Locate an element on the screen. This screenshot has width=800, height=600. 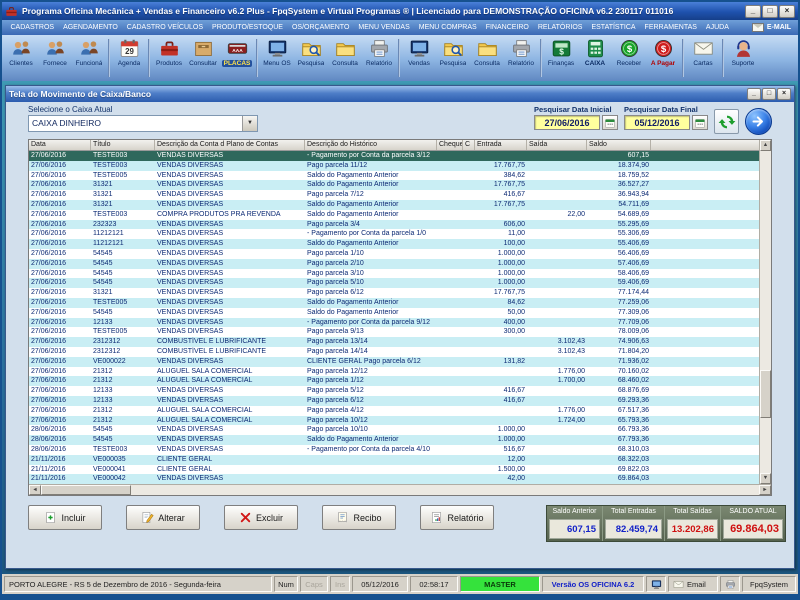
scroll-up-button: ▲ is located at coordinates (765, 145).